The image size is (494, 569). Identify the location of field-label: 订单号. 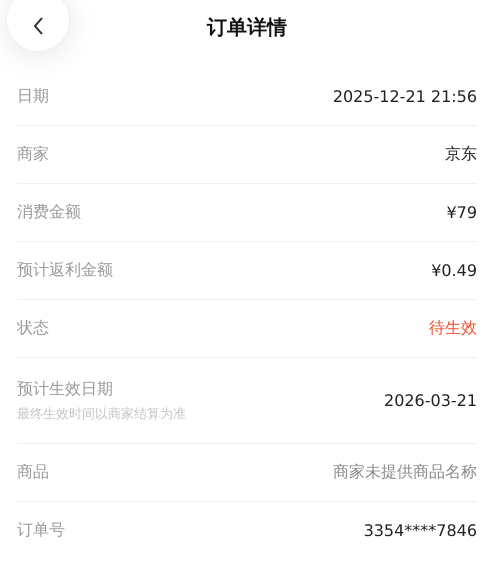
(41, 530).